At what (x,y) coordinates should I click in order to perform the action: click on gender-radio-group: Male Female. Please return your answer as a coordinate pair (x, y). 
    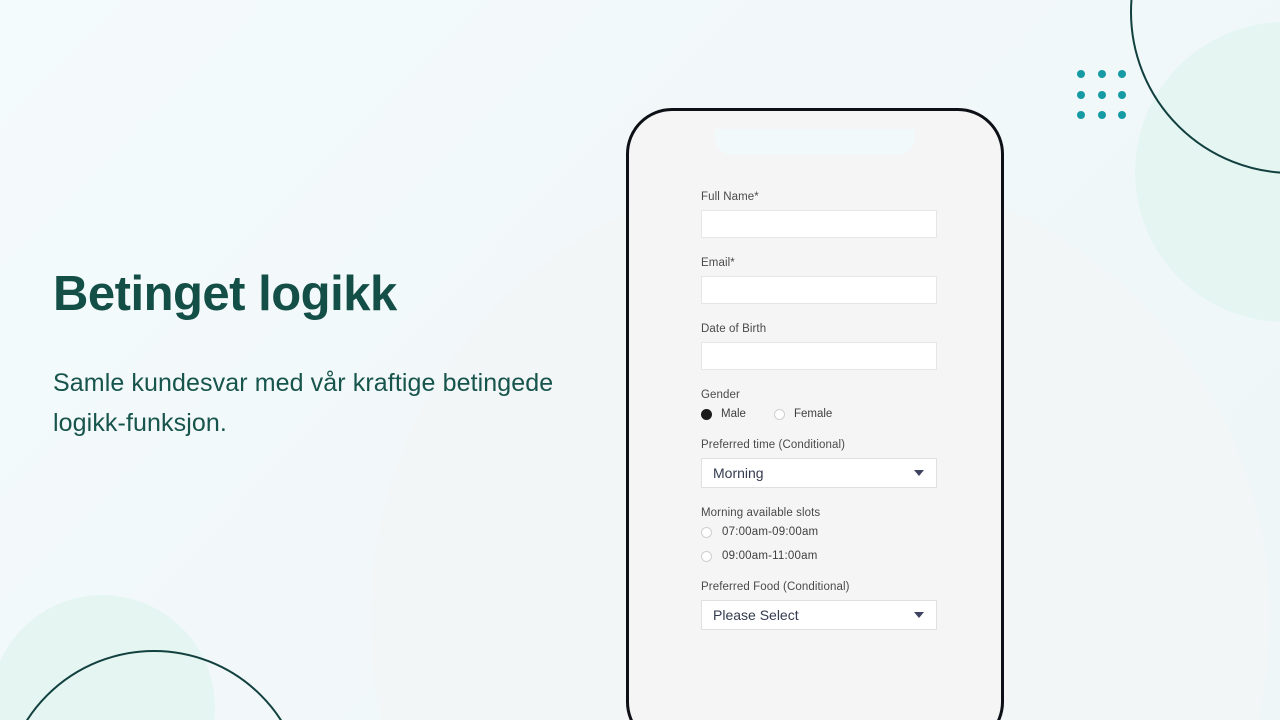
    Looking at the image, I should click on (819, 414).